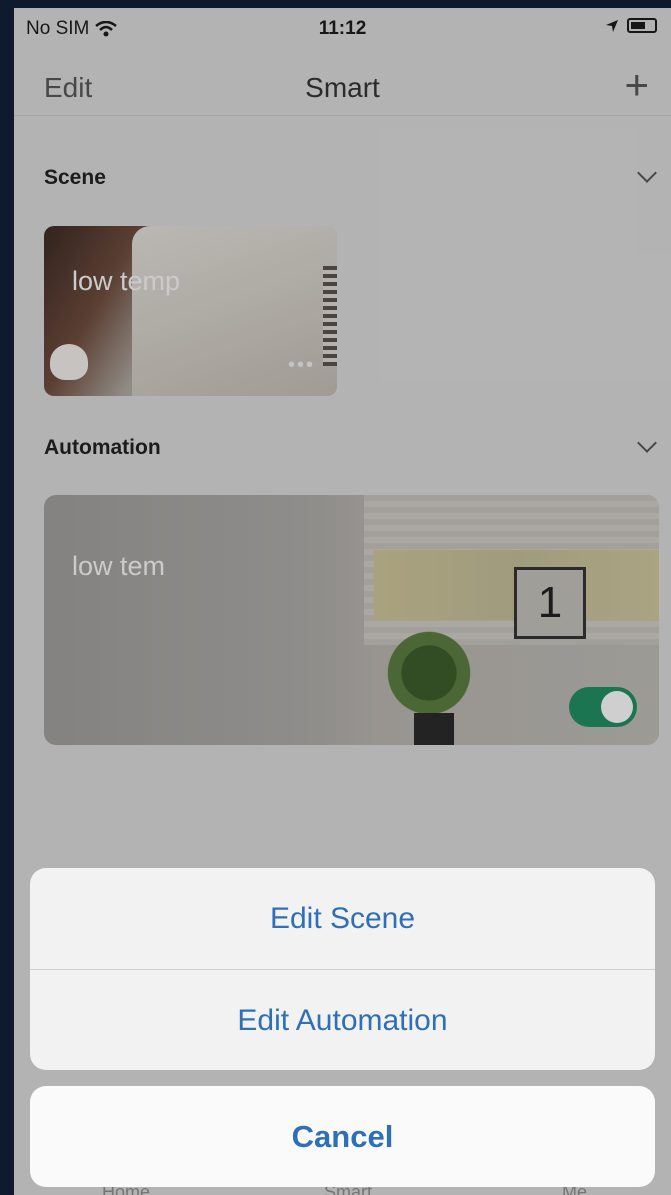 The height and width of the screenshot is (1195, 671). I want to click on cancel-button: Cancel, so click(342, 1136).